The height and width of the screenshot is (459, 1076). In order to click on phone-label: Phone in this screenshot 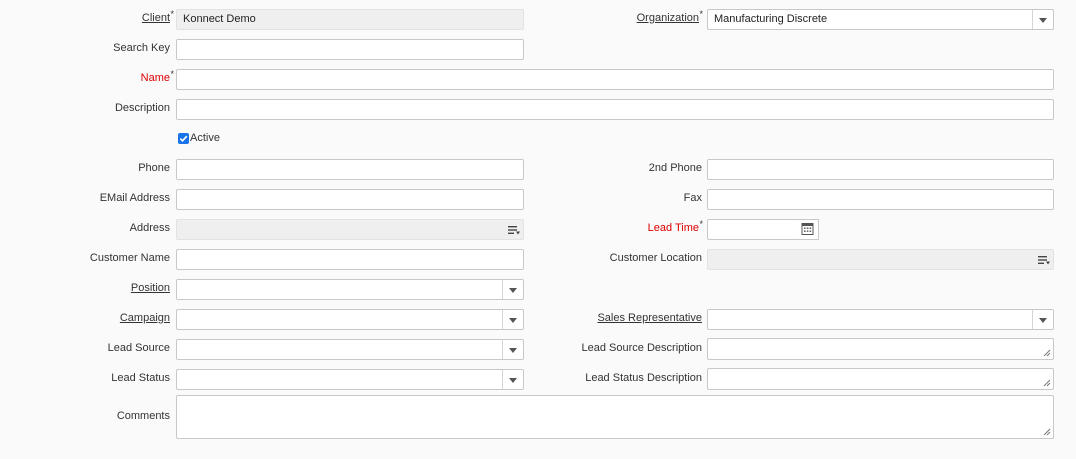, I will do `click(154, 168)`.